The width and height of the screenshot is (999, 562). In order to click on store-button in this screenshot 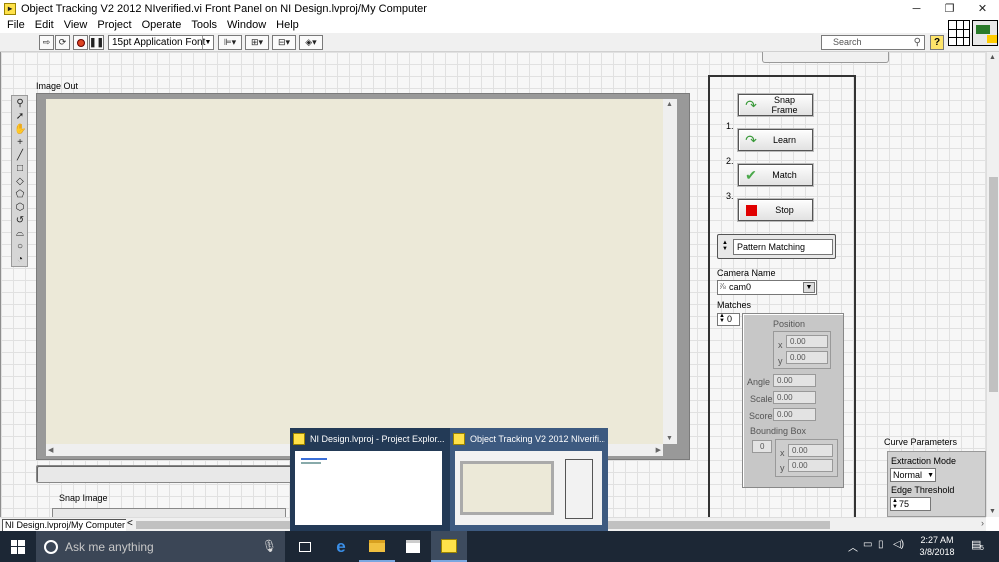, I will do `click(413, 546)`.